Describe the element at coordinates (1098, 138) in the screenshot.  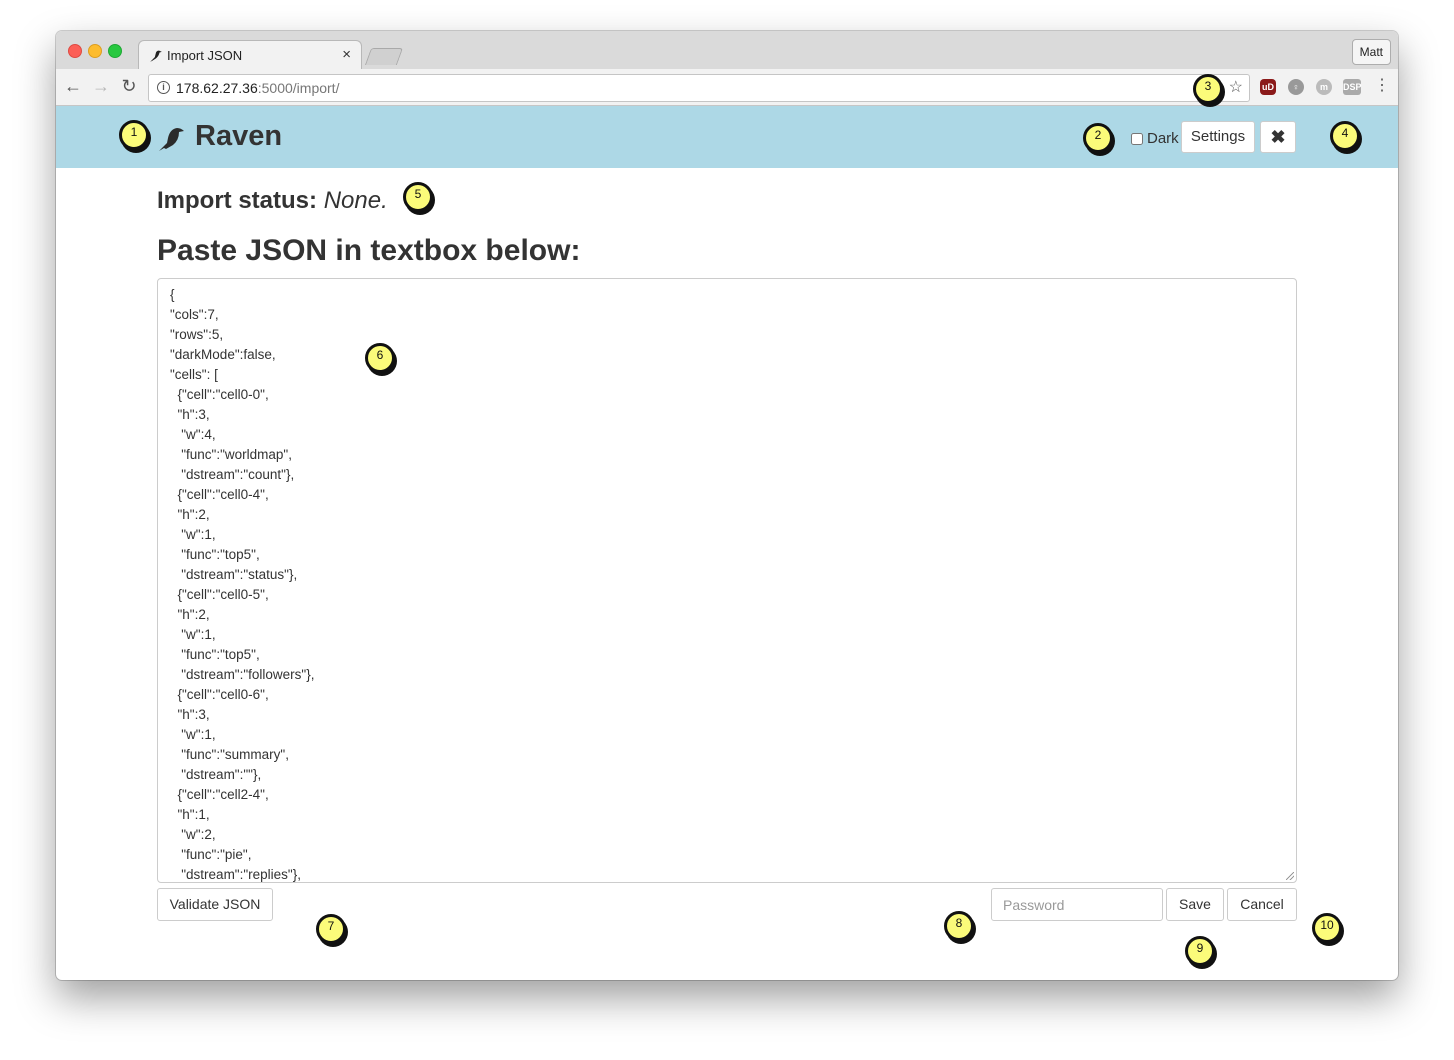
I see `annotation-marker-2: 2` at that location.